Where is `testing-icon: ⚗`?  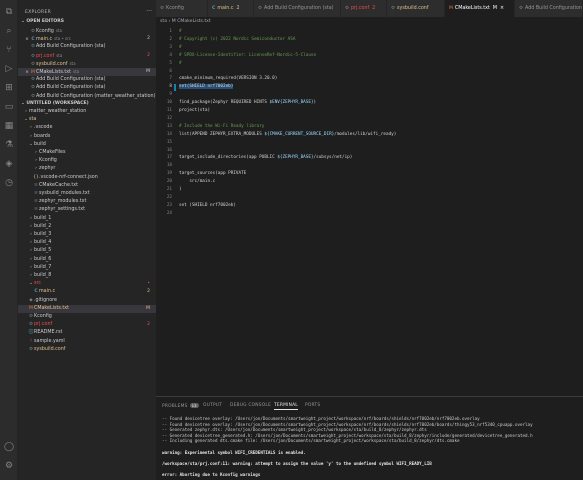
testing-icon: ⚗ is located at coordinates (9, 145).